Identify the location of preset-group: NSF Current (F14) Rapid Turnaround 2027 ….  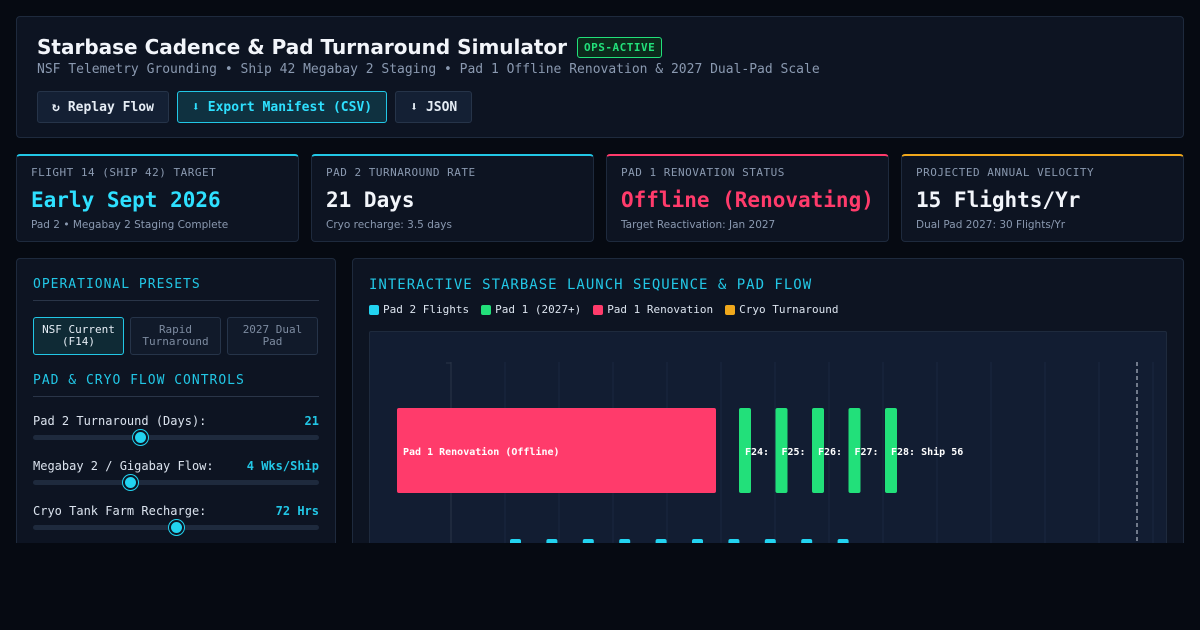
(175, 336).